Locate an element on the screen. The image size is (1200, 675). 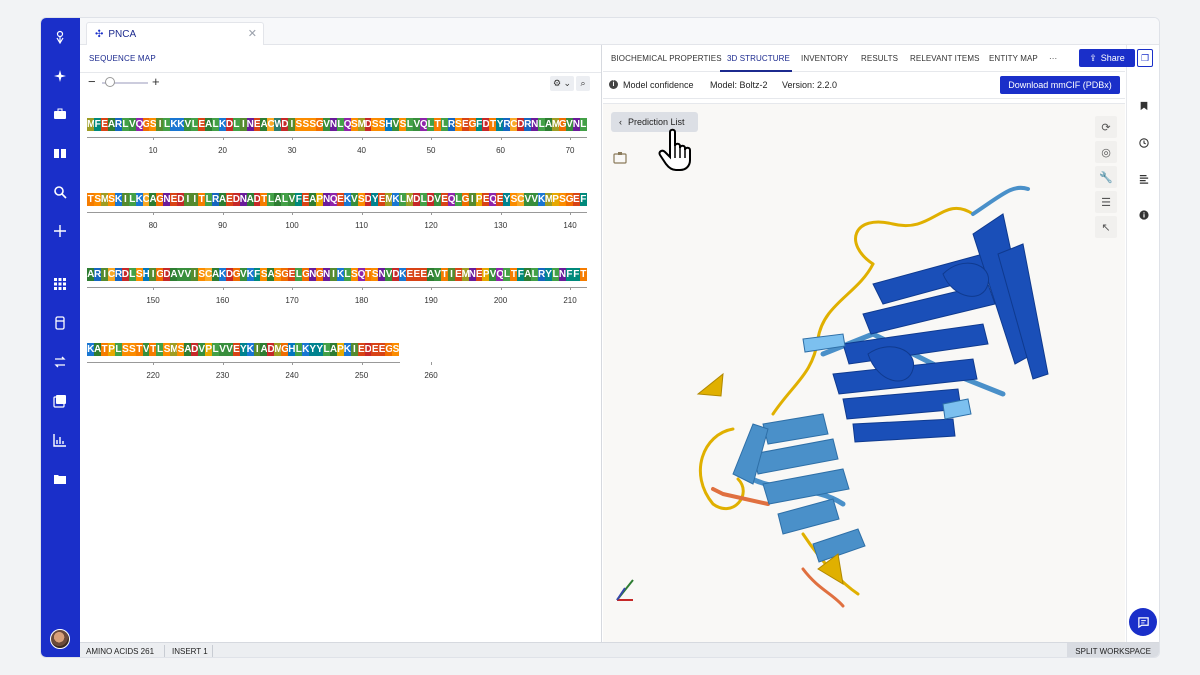
tab-entity-map: ENTITY MAP is located at coordinates (1013, 58).